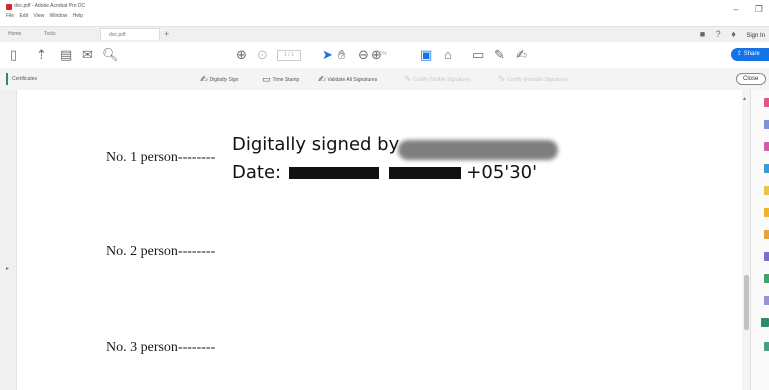  Describe the element at coordinates (751, 79) in the screenshot. I see `close-button: Close` at that location.